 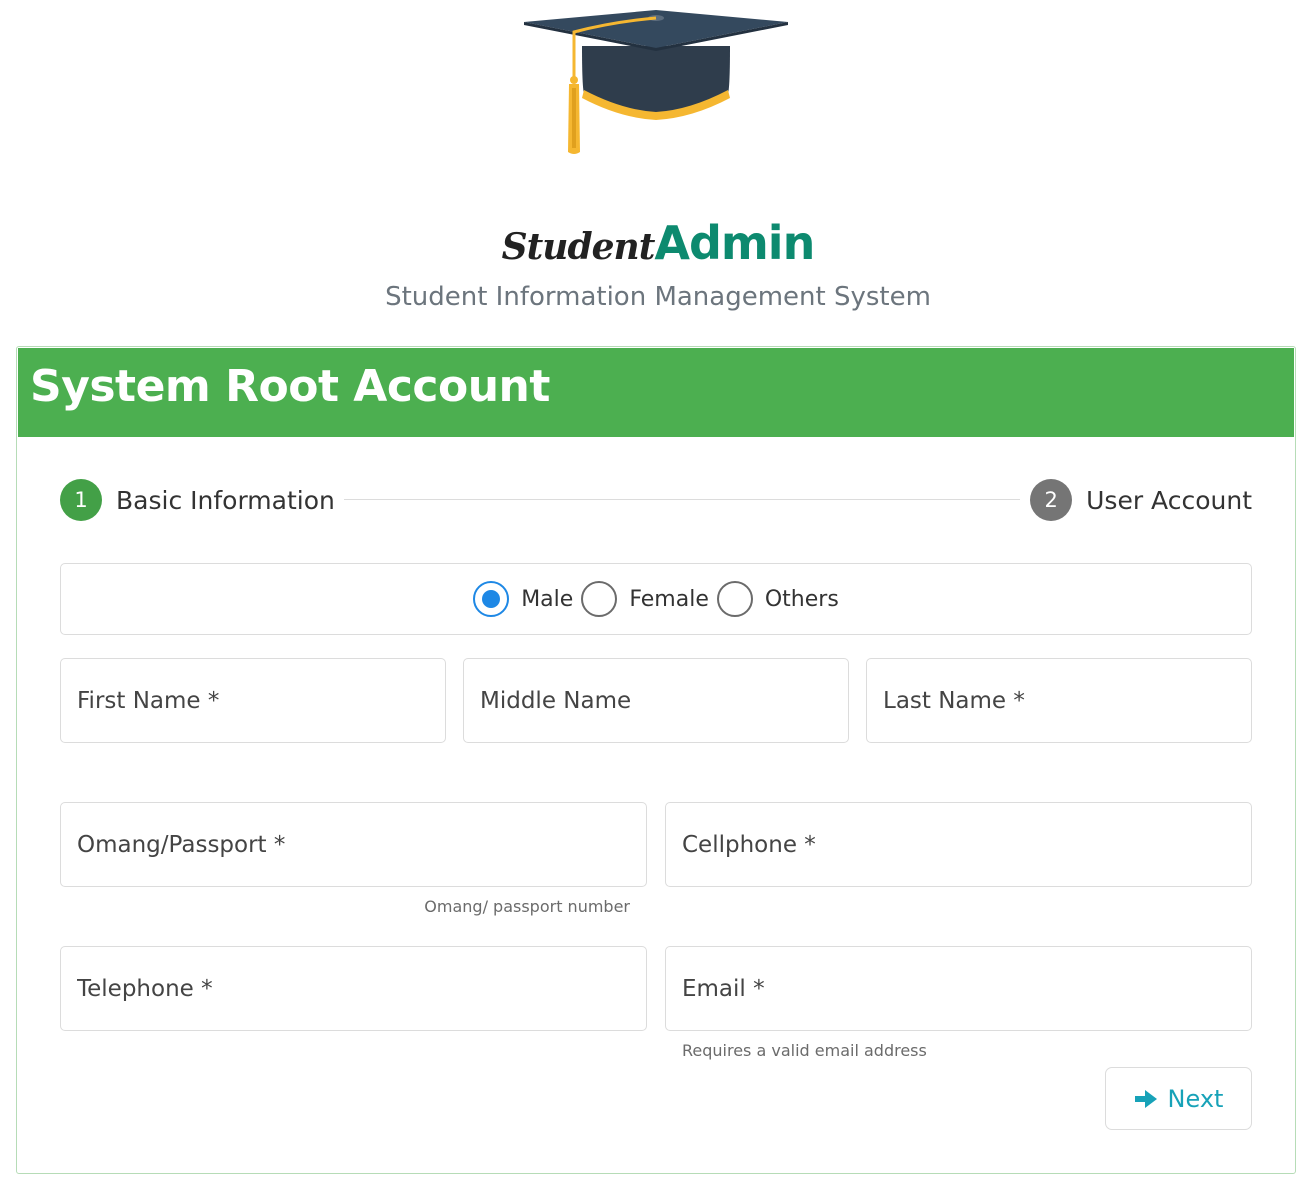 What do you see at coordinates (527, 906) in the screenshot?
I see `passport-hint: Omang/ passport number` at bounding box center [527, 906].